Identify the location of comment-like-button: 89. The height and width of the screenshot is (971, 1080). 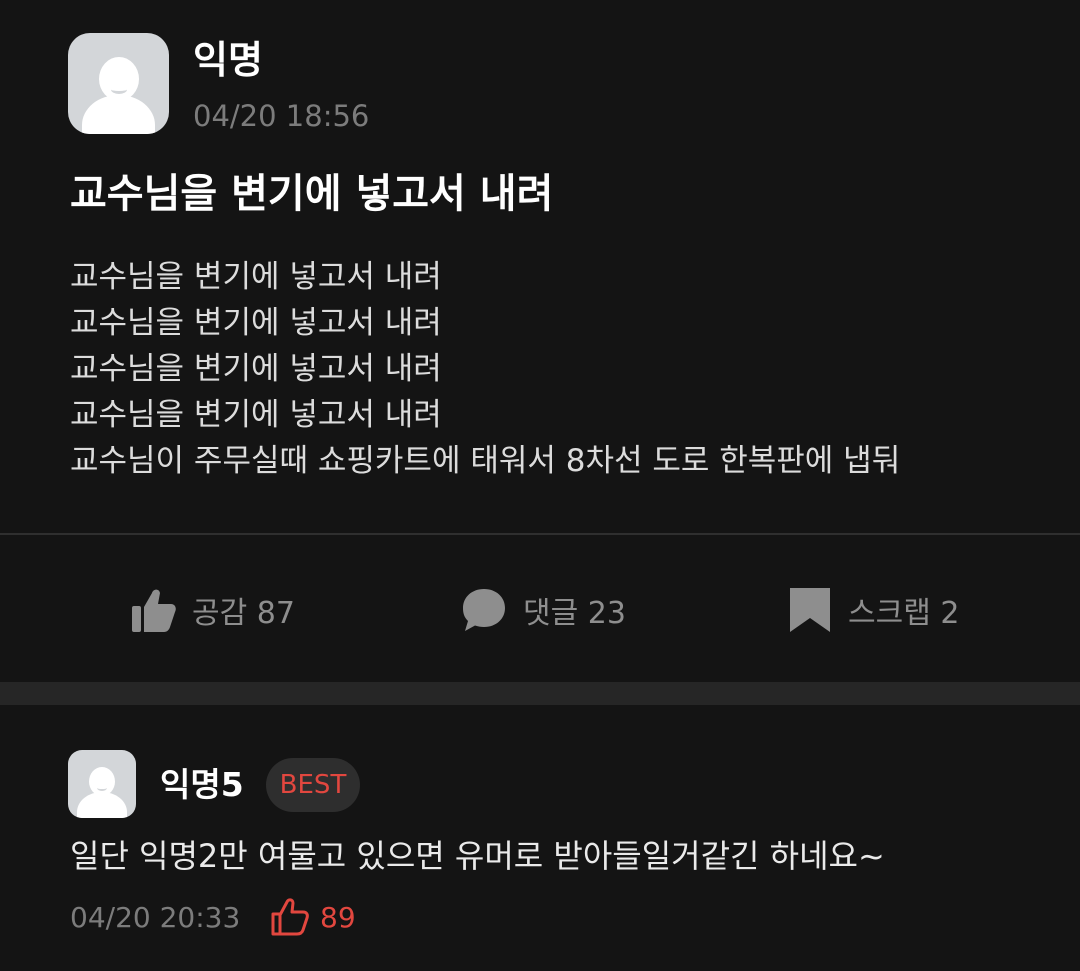
(313, 917).